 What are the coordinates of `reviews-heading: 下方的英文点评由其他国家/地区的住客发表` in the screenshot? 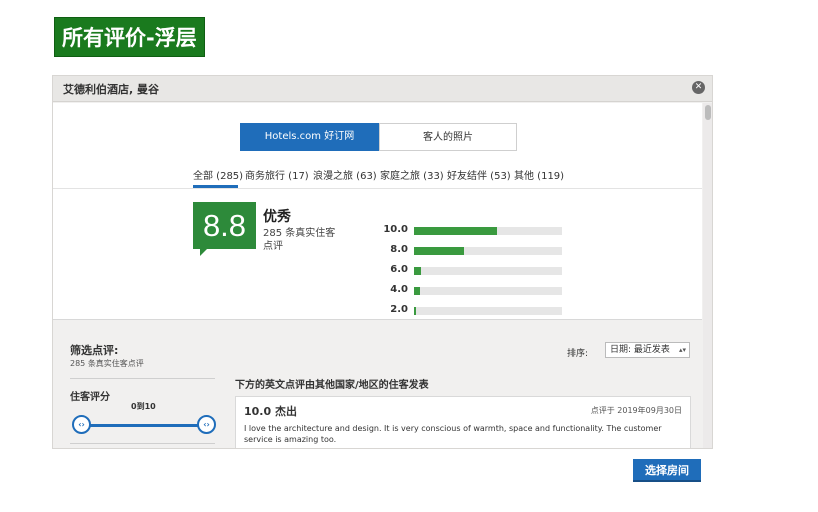 It's located at (332, 385).